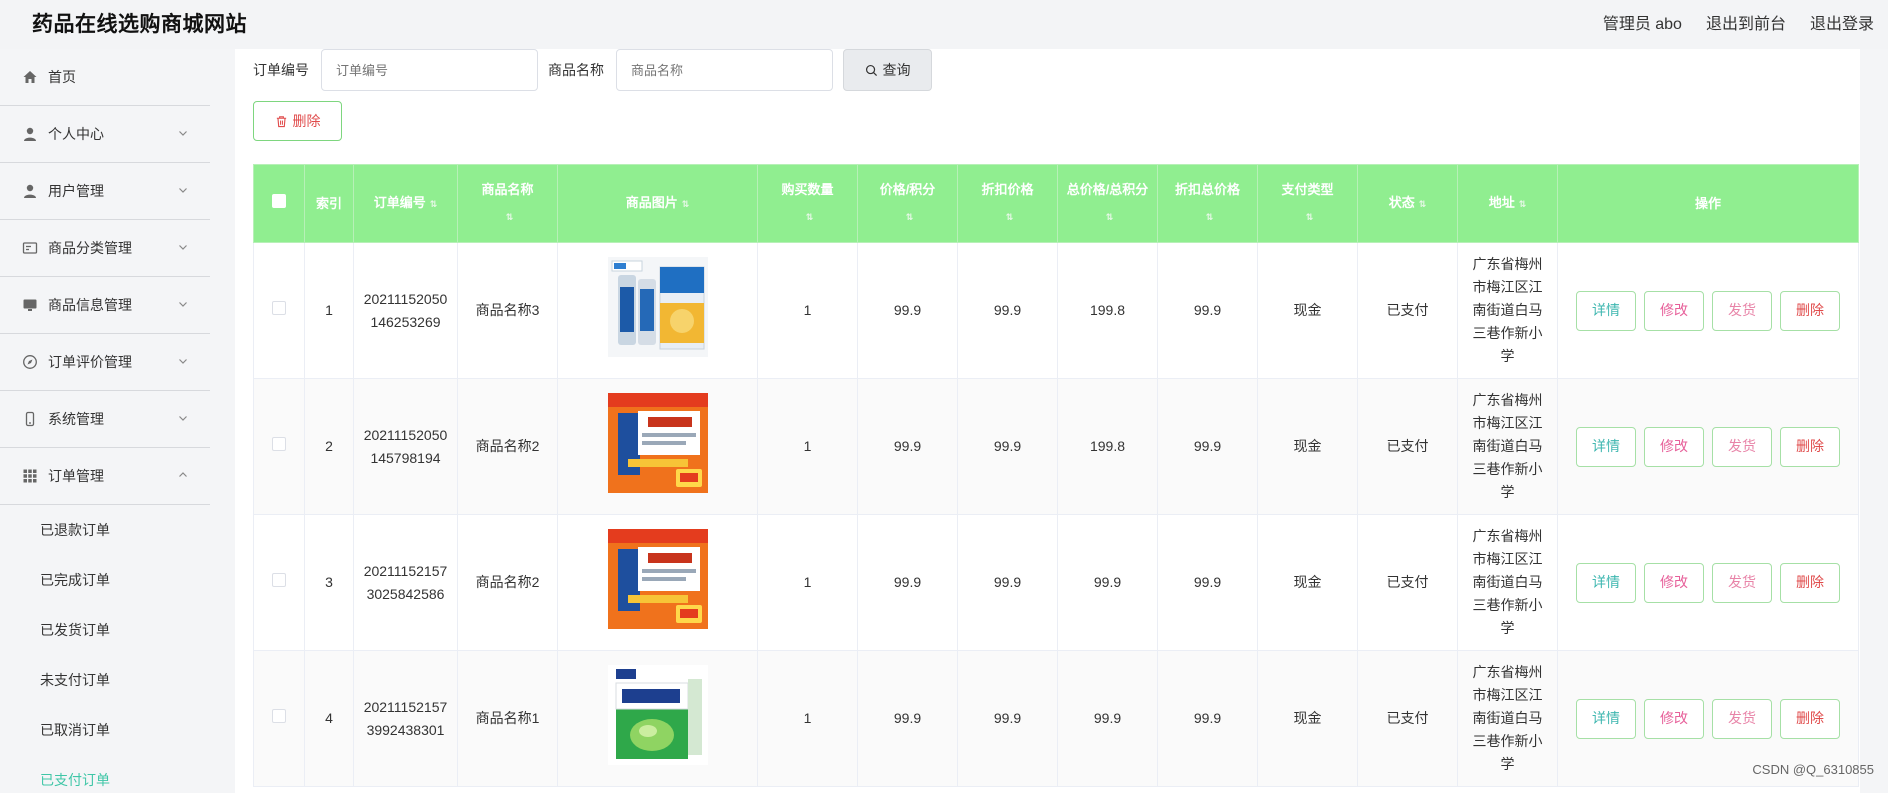 The image size is (1888, 793). Describe the element at coordinates (105, 730) in the screenshot. I see `sidebar-subitem-cancelled-orders: 已取消订单` at that location.